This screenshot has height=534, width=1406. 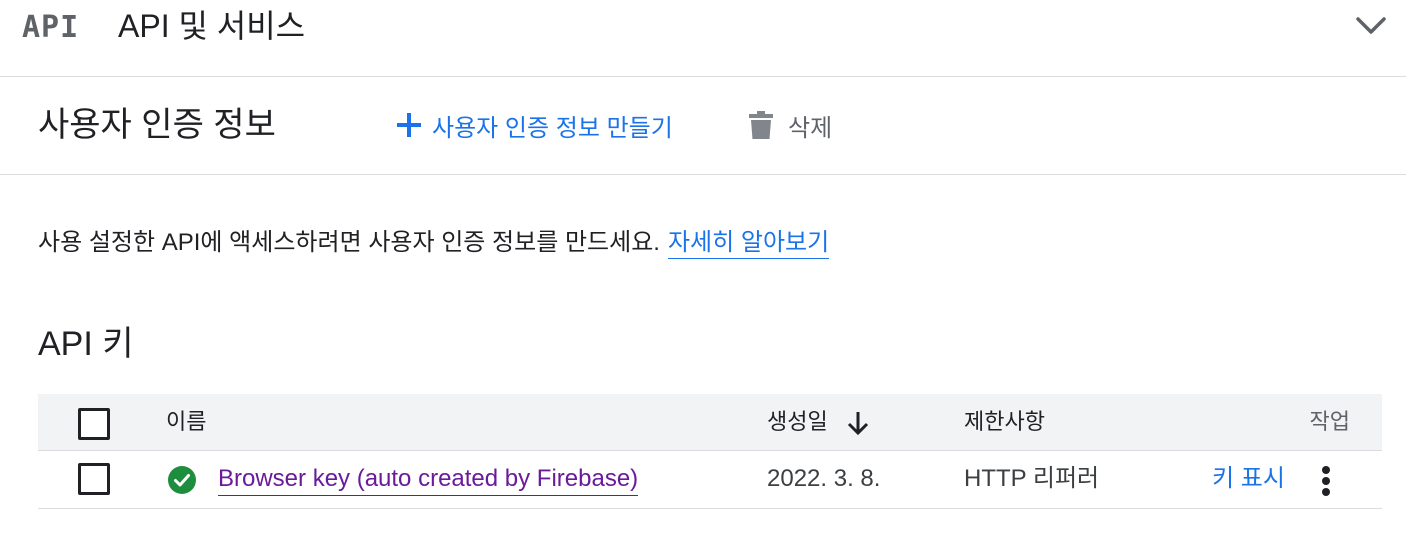 What do you see at coordinates (703, 38) in the screenshot?
I see `top-header: API API 및 서비스` at bounding box center [703, 38].